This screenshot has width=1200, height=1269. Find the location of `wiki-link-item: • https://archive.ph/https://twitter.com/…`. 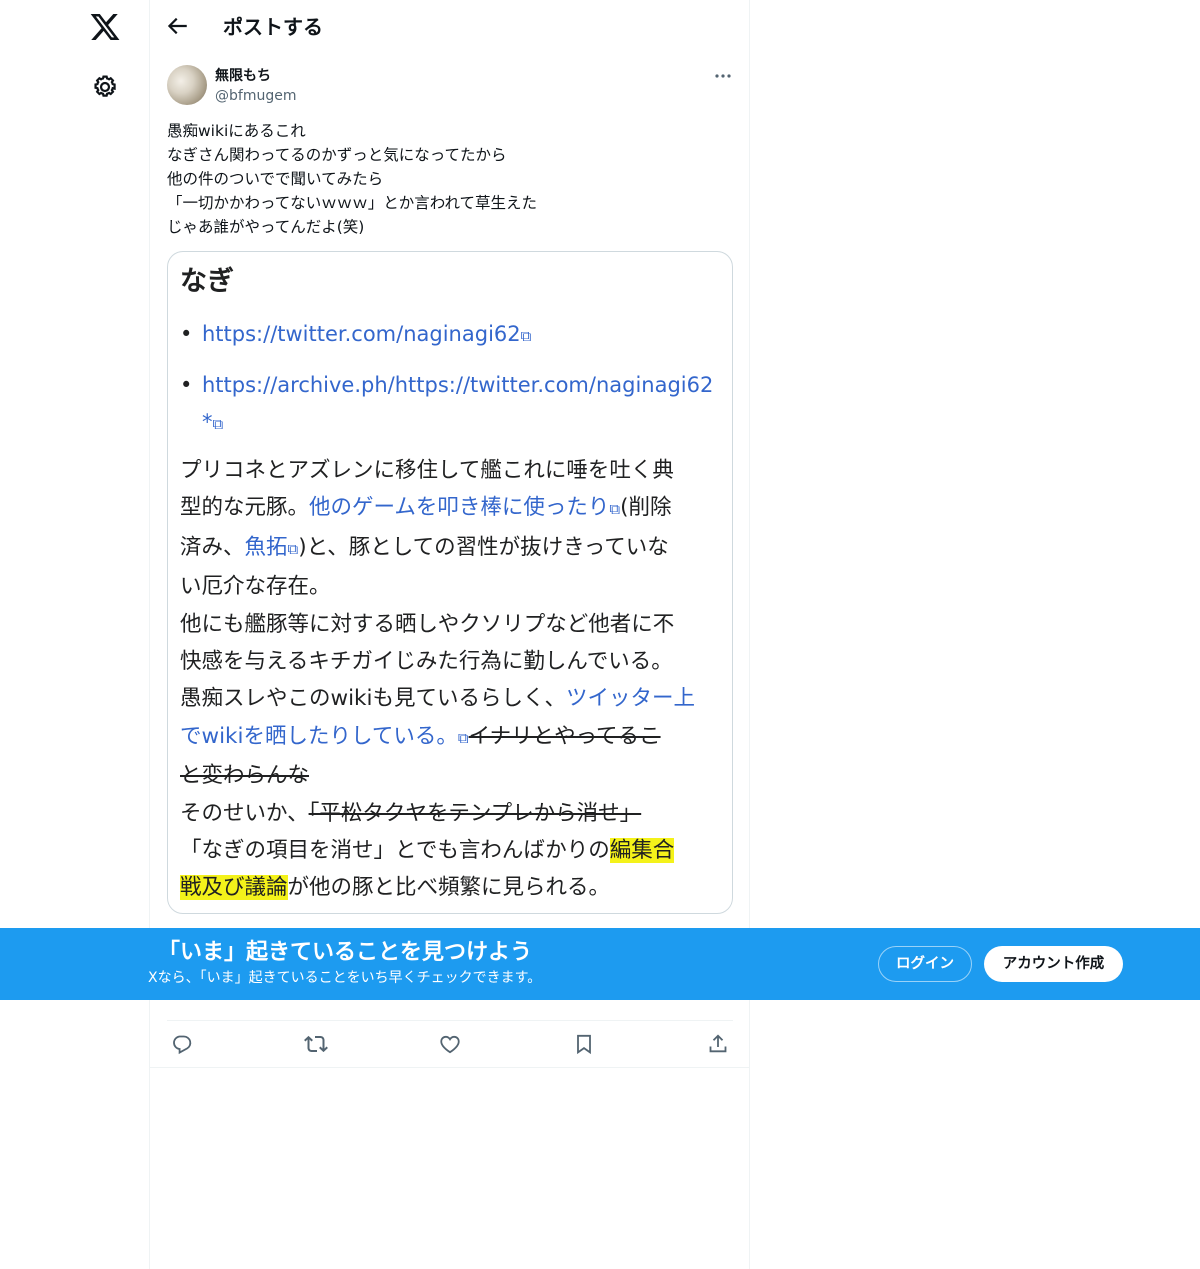

wiki-link-item: • https://archive.ph/https://twitter.com/… is located at coordinates (446, 385).